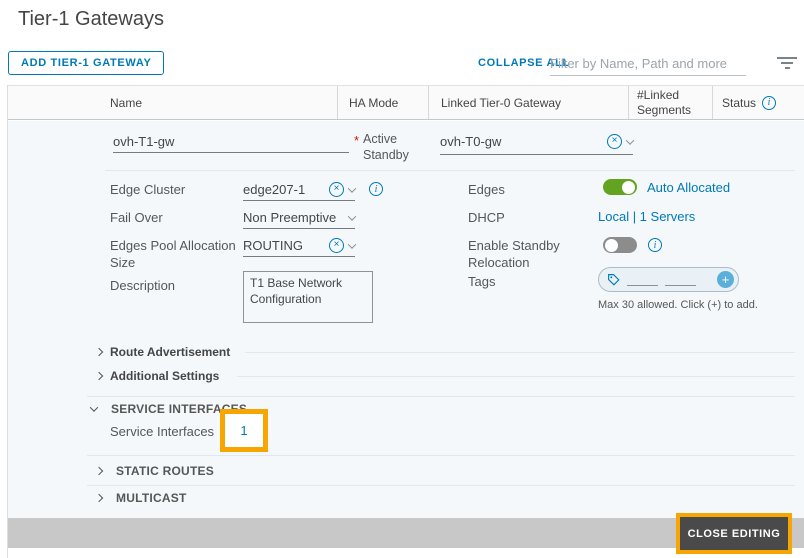 The width and height of the screenshot is (804, 558). I want to click on standby-relocation-info-icon, so click(655, 245).